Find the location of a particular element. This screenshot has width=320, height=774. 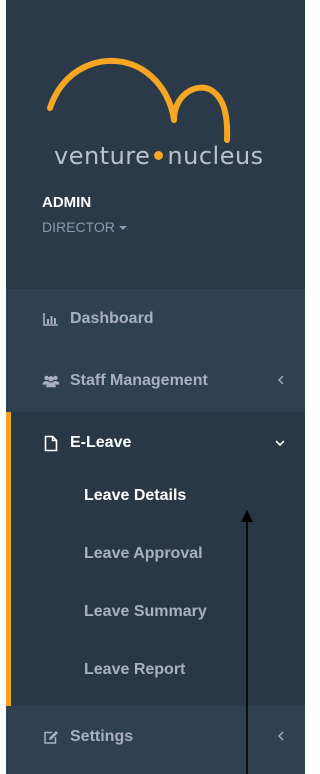

logo-wordmark: venture nucleus is located at coordinates (159, 156).